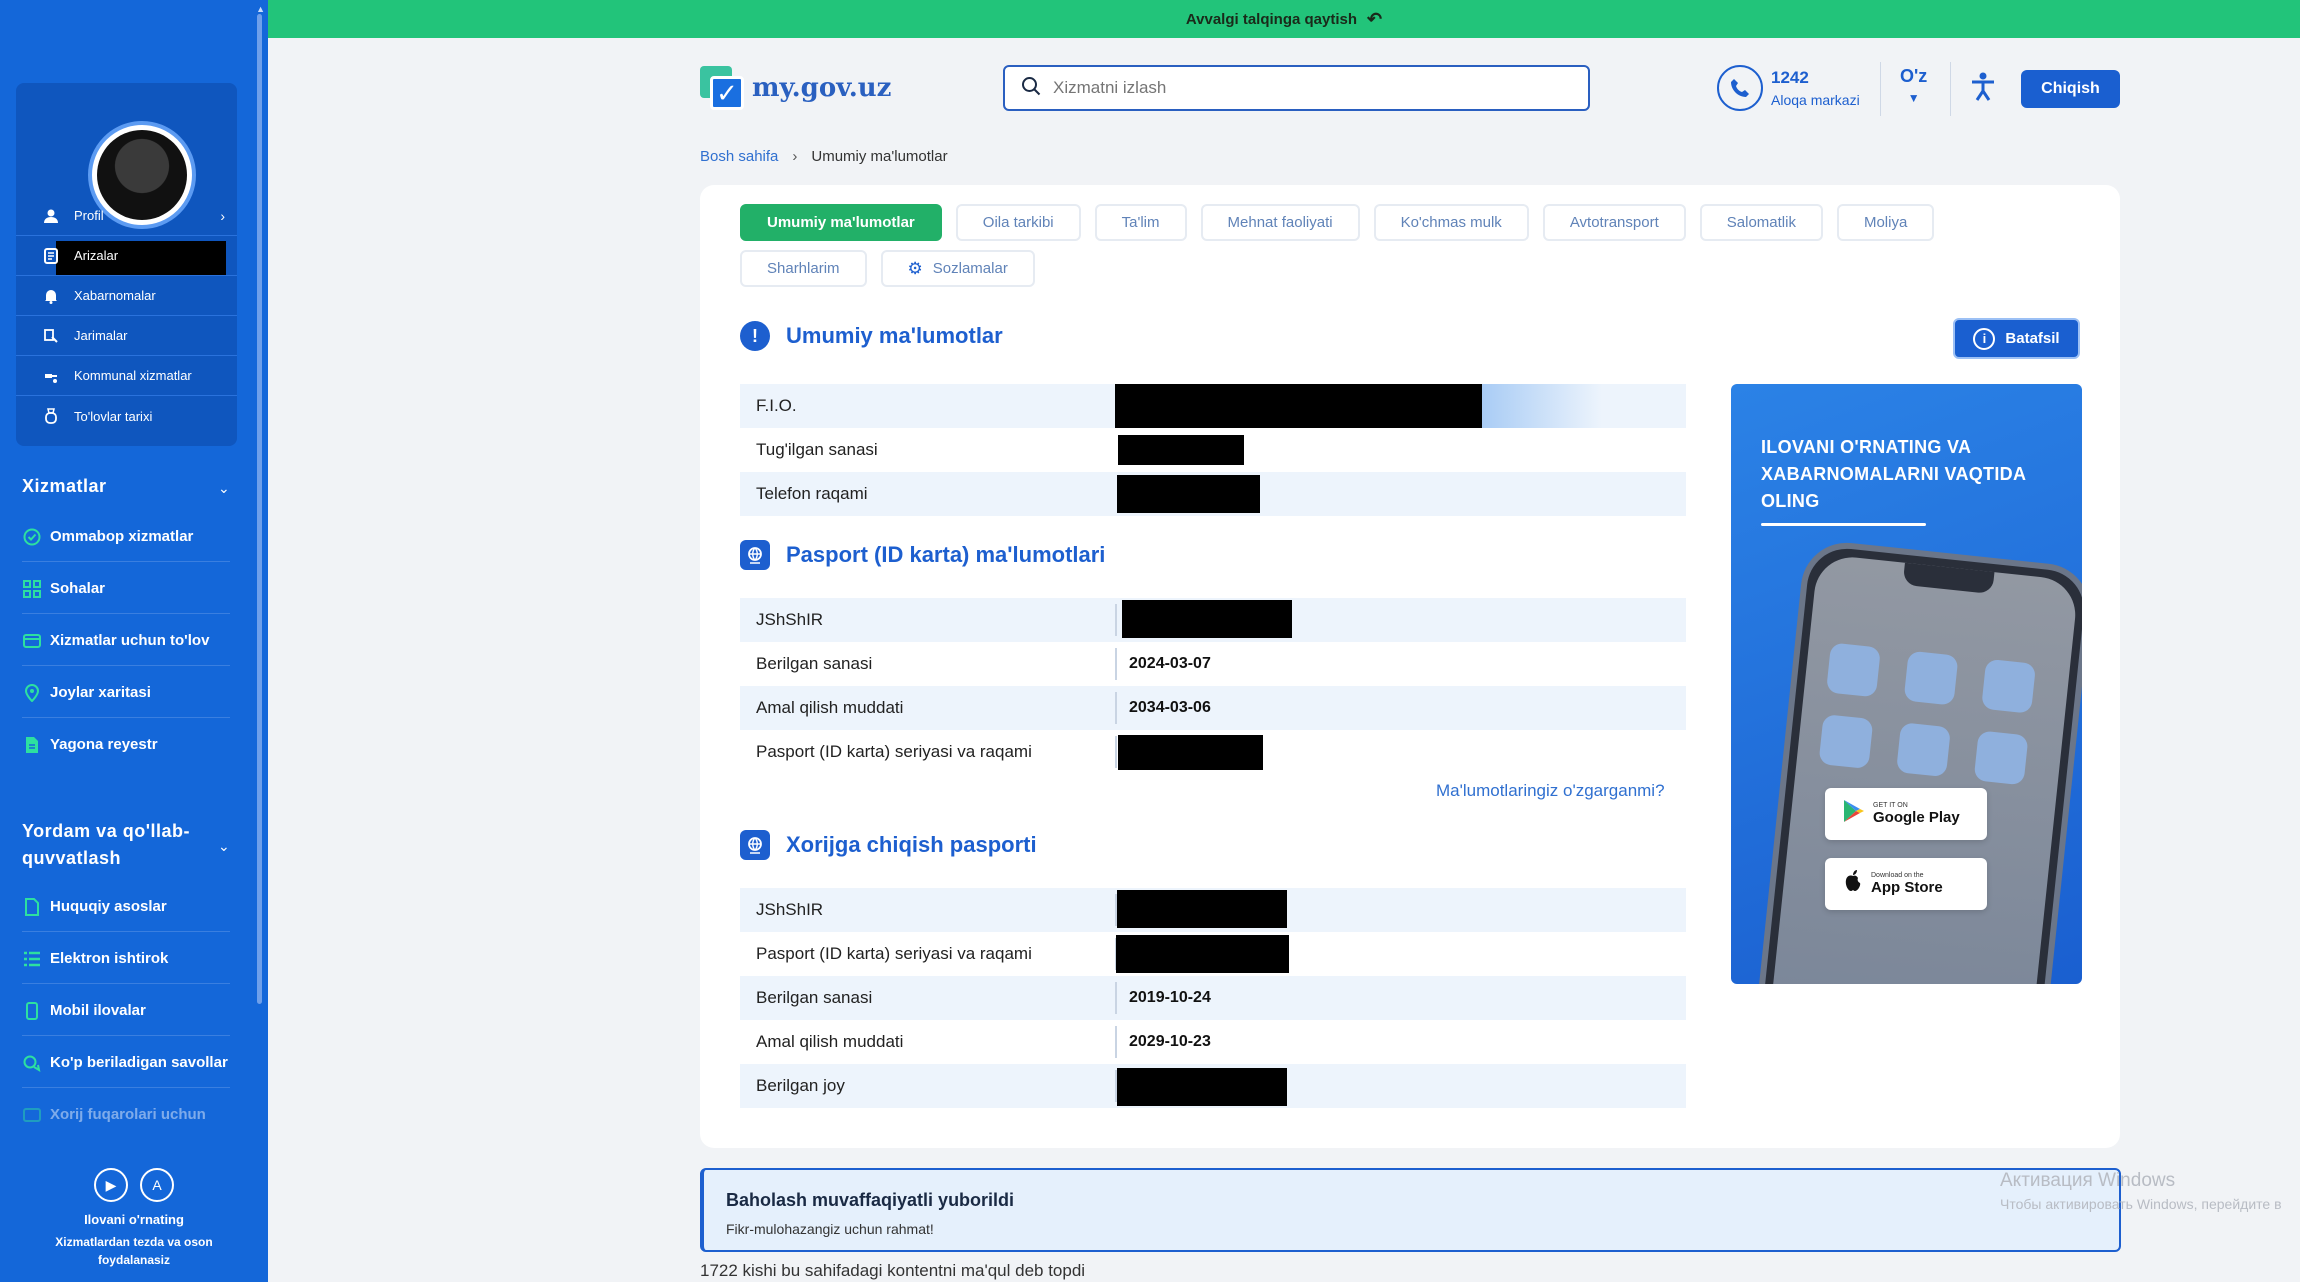  What do you see at coordinates (2070, 89) in the screenshot?
I see `logout-button: Chiqish` at bounding box center [2070, 89].